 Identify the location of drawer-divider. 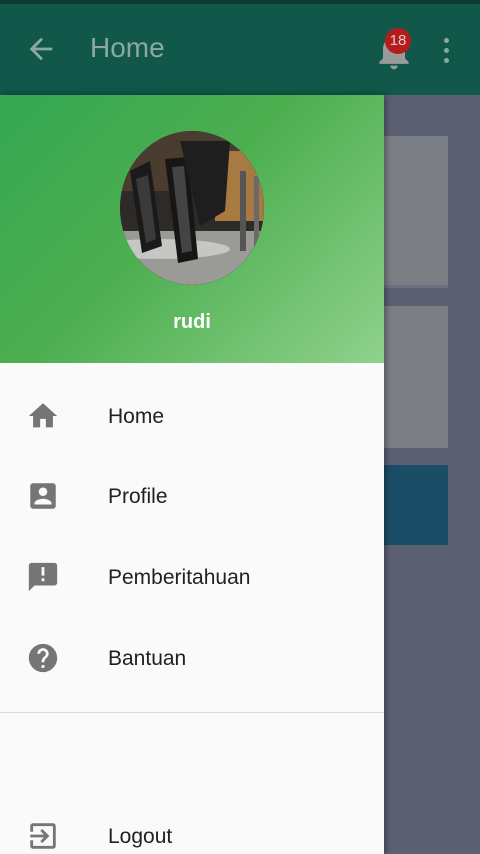
(192, 712).